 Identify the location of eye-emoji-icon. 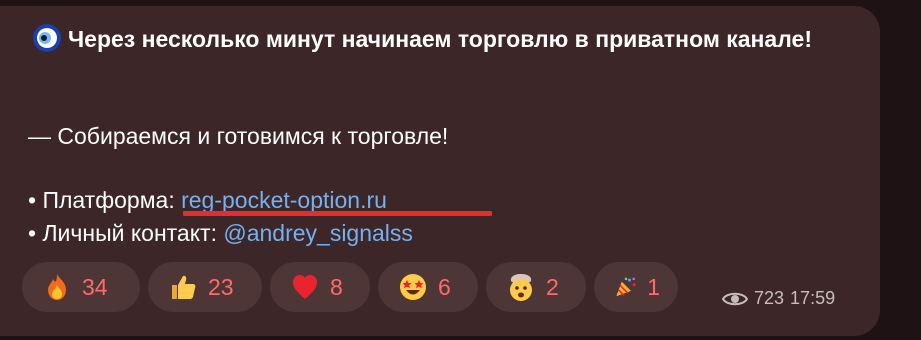
(47, 38).